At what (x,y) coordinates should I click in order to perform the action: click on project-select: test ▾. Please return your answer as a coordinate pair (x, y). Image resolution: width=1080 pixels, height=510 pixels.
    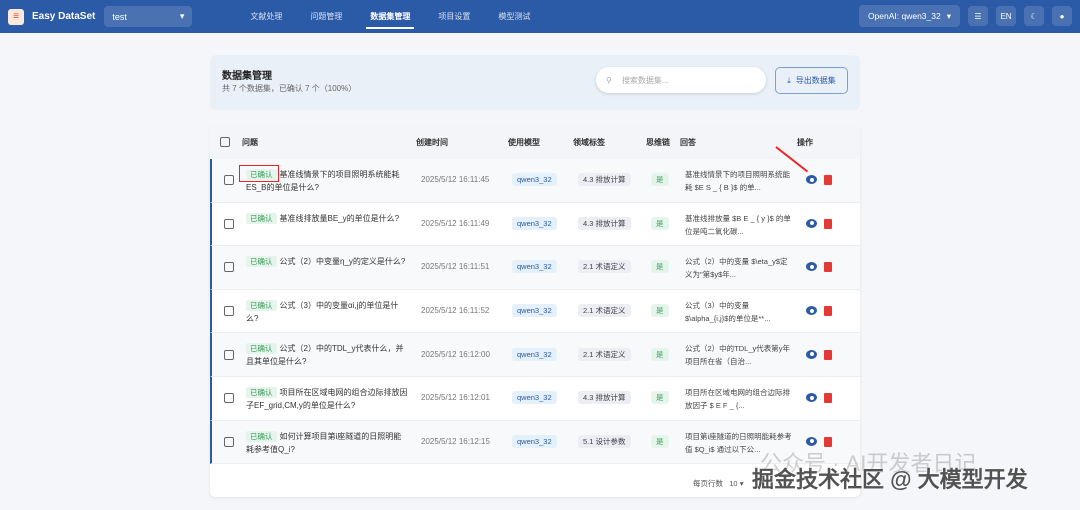
    Looking at the image, I should click on (148, 16).